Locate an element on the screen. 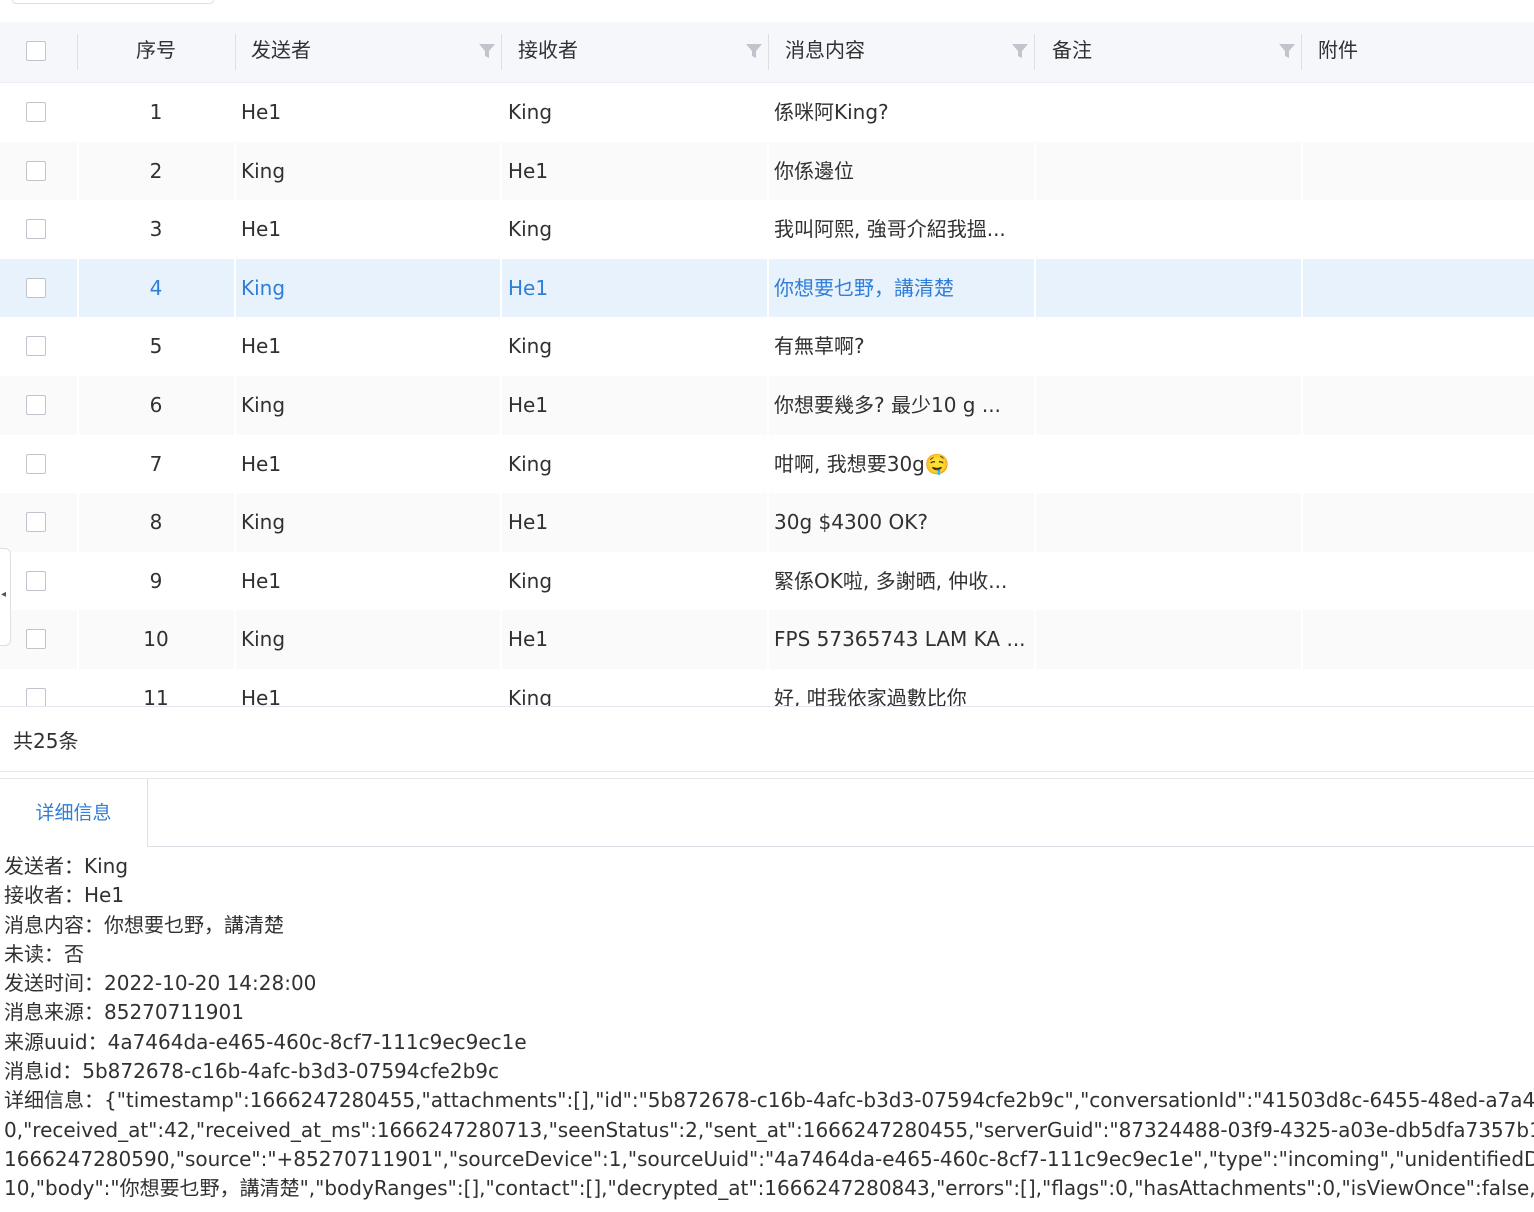 The height and width of the screenshot is (1212, 1534). cell-index: 10 is located at coordinates (156, 639).